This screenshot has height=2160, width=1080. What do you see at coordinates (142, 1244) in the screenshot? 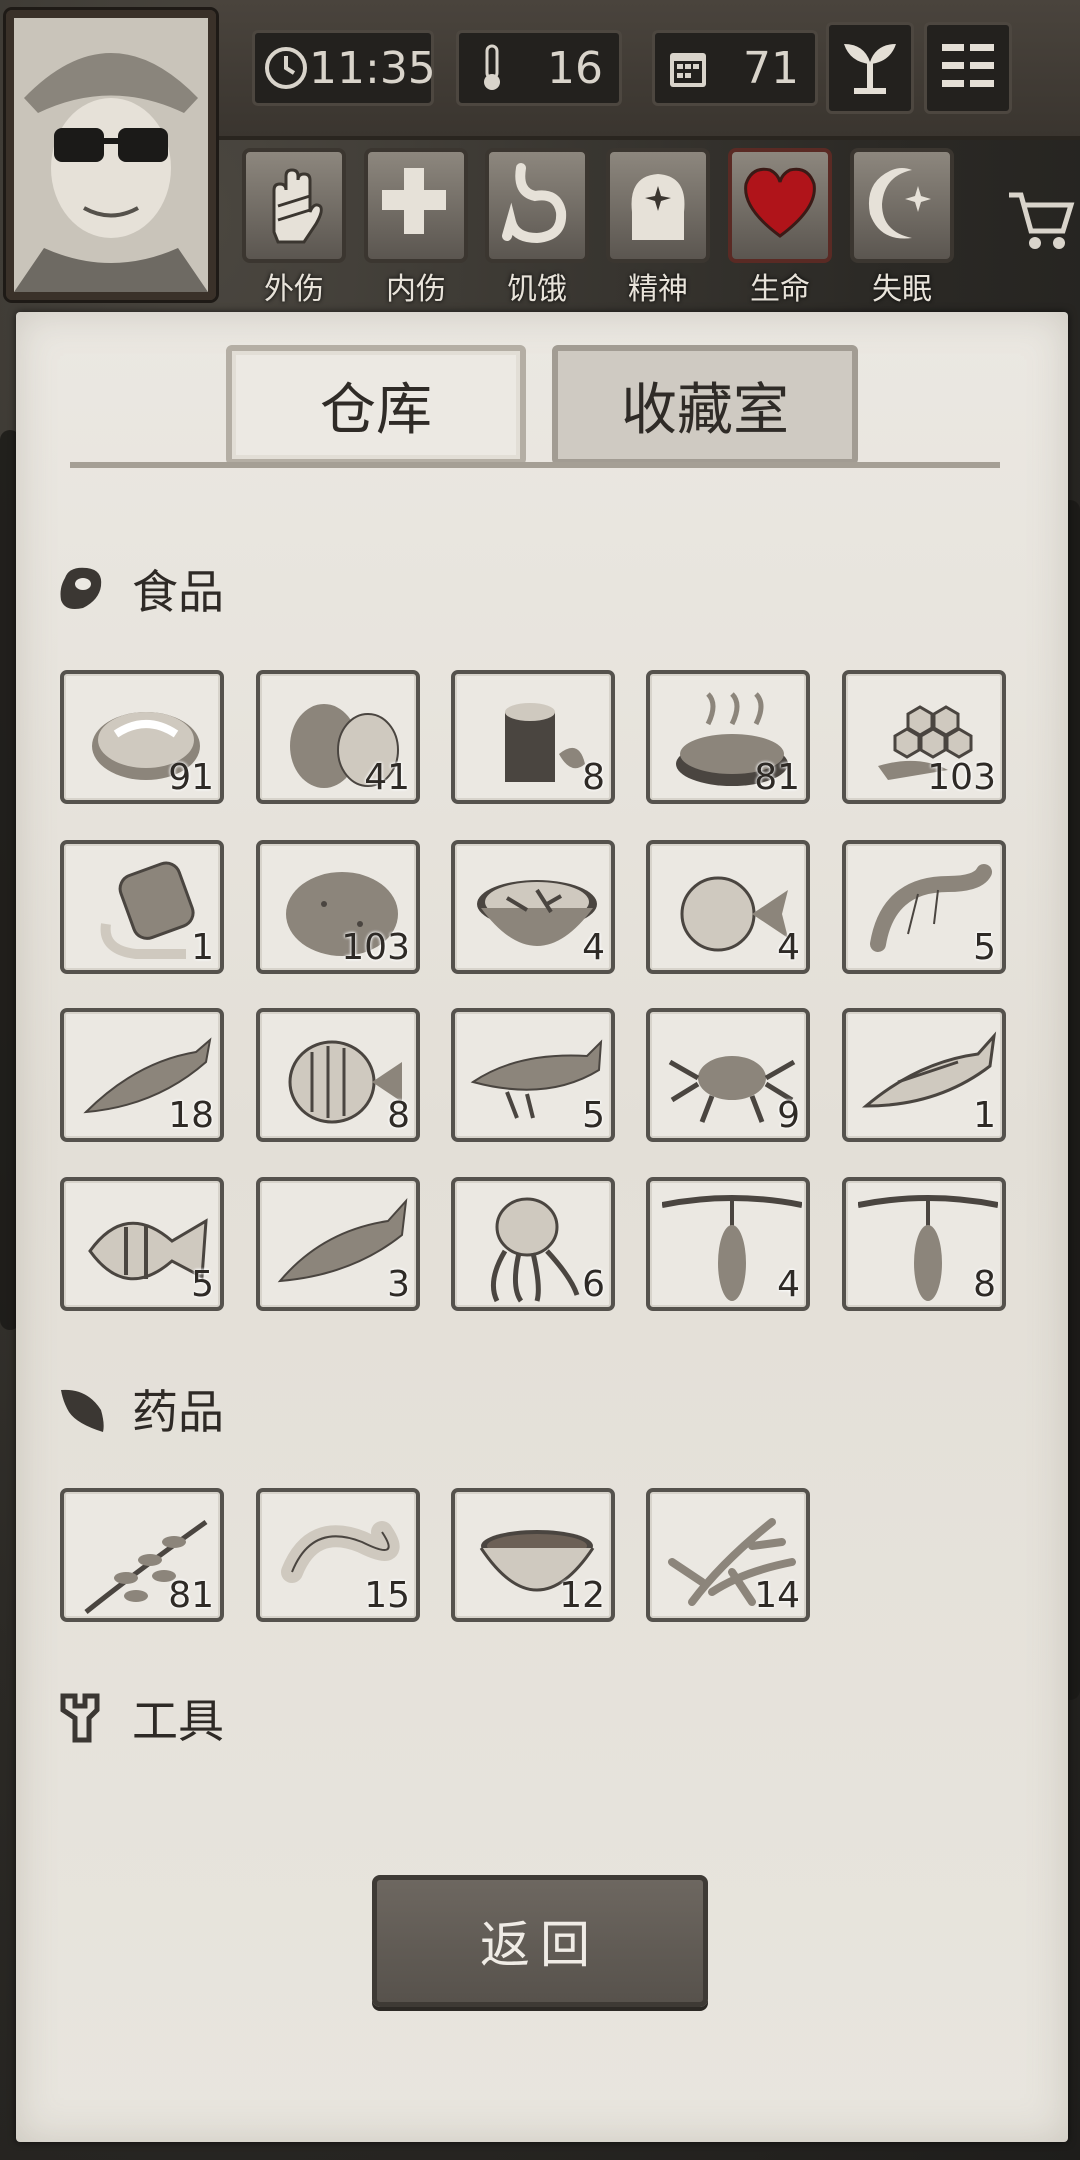
I see `inventory-slot-angelfish: 5` at bounding box center [142, 1244].